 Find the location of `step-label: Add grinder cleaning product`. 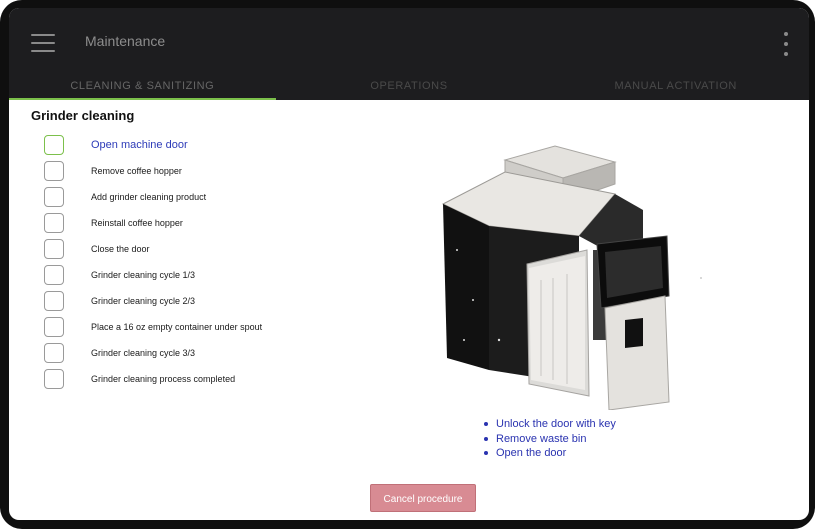

step-label: Add grinder cleaning product is located at coordinates (149, 197).